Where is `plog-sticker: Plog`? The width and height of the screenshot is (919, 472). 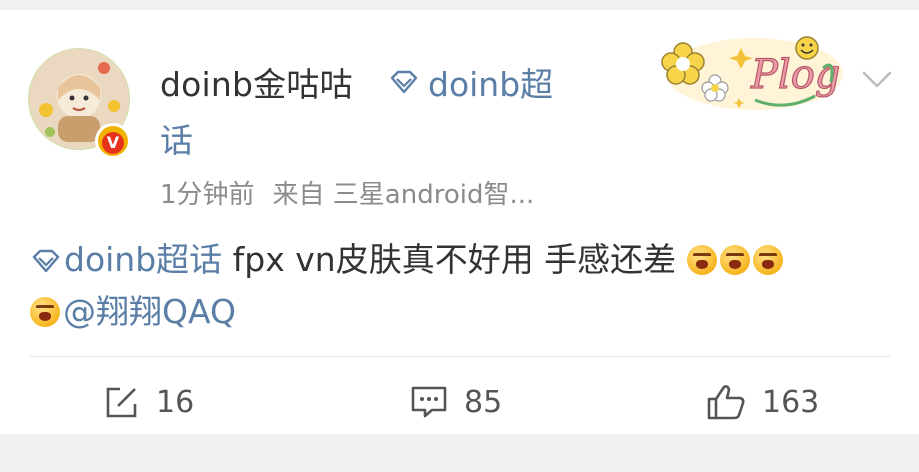
plog-sticker: Plog is located at coordinates (752, 73).